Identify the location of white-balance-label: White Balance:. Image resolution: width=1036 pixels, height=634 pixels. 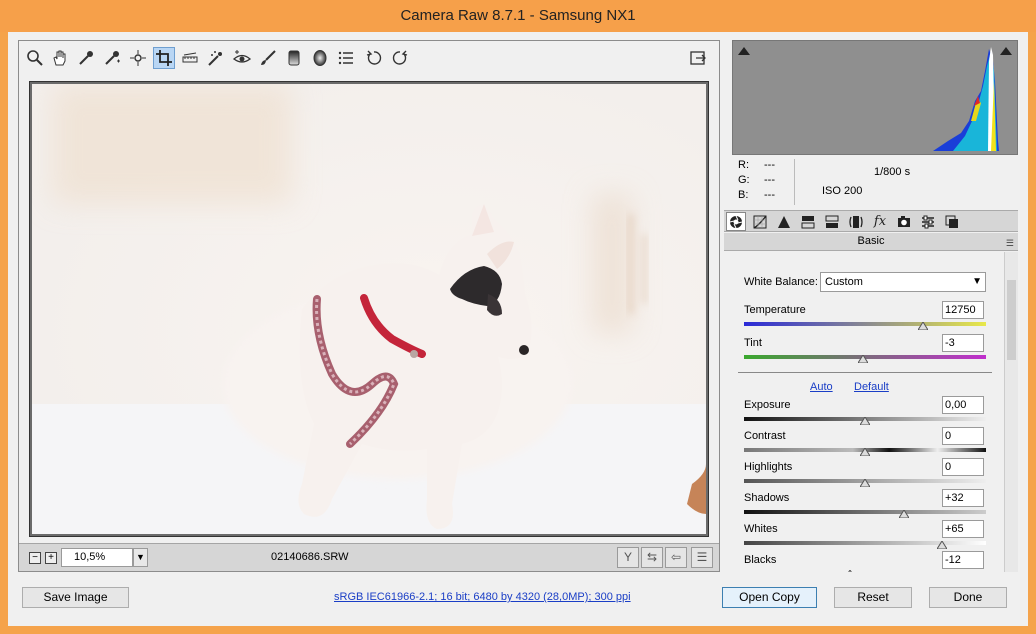
(781, 282).